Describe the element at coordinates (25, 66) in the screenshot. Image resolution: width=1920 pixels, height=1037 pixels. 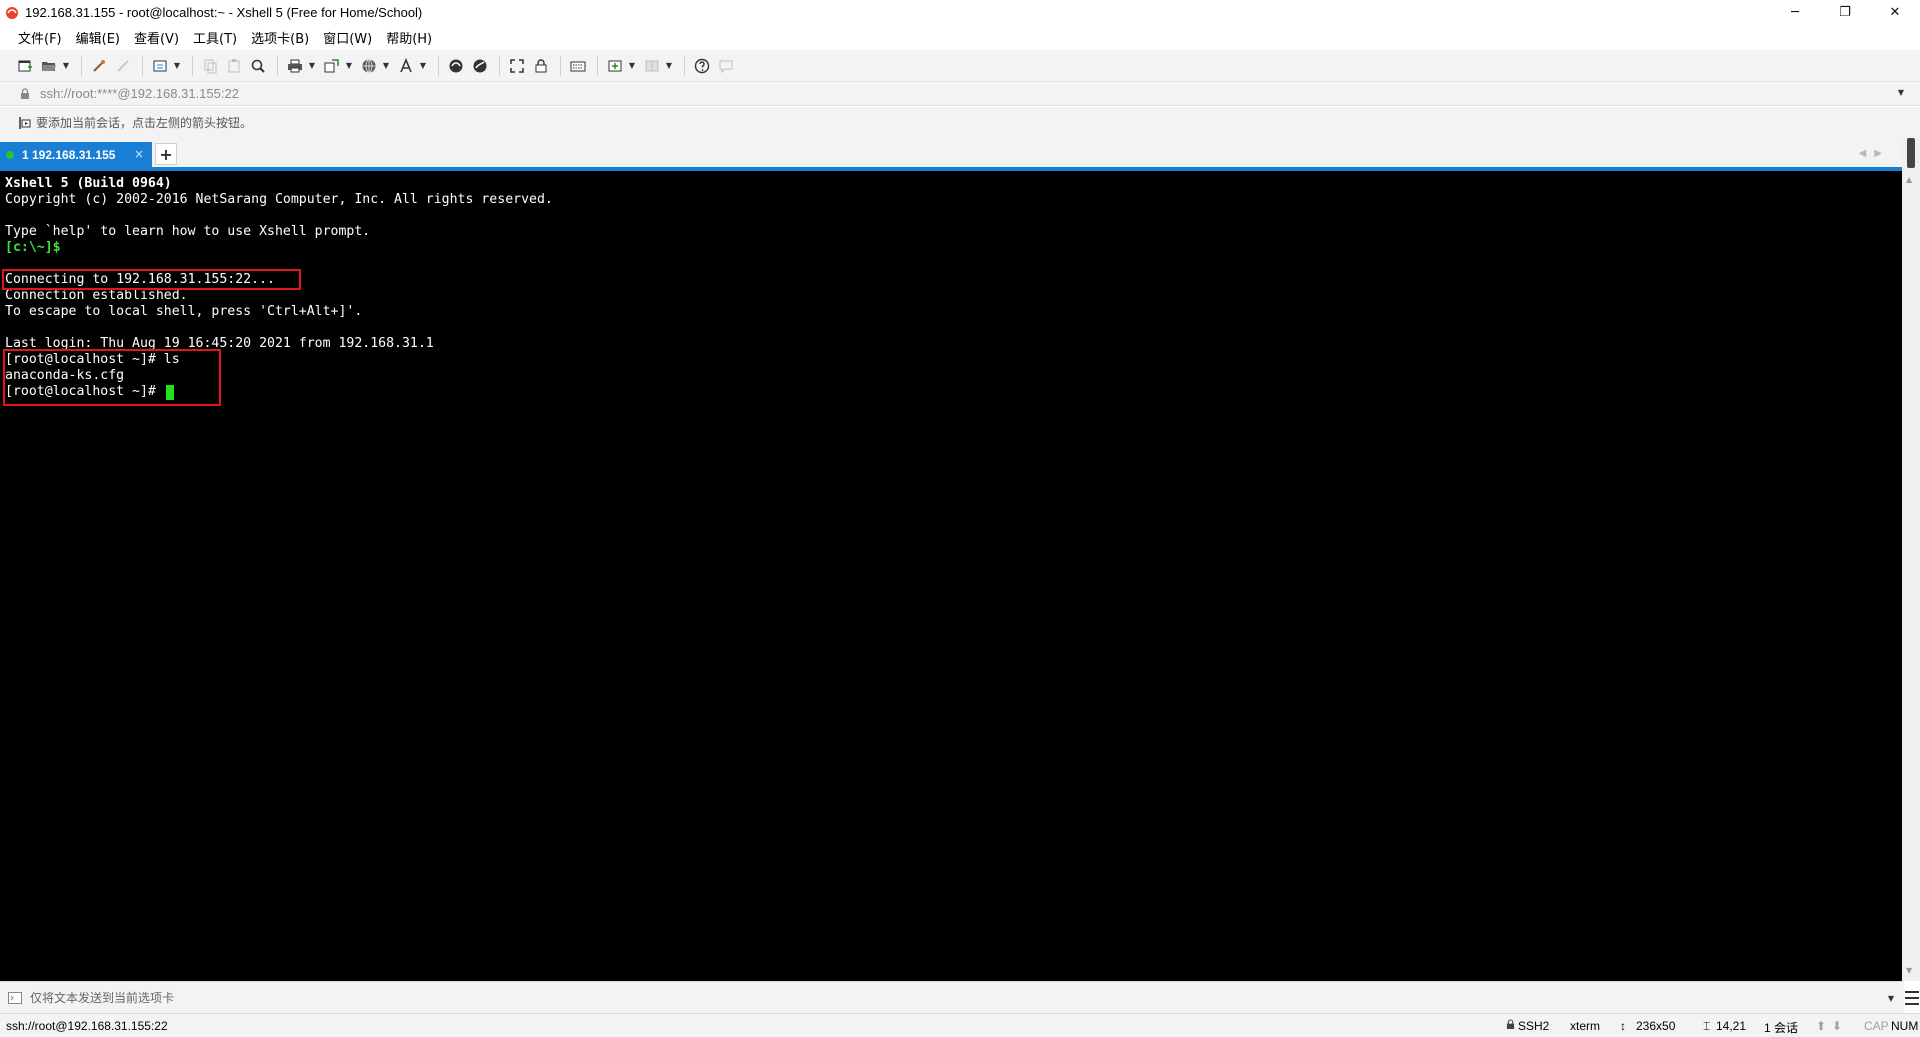
I see `new-session-icon` at that location.